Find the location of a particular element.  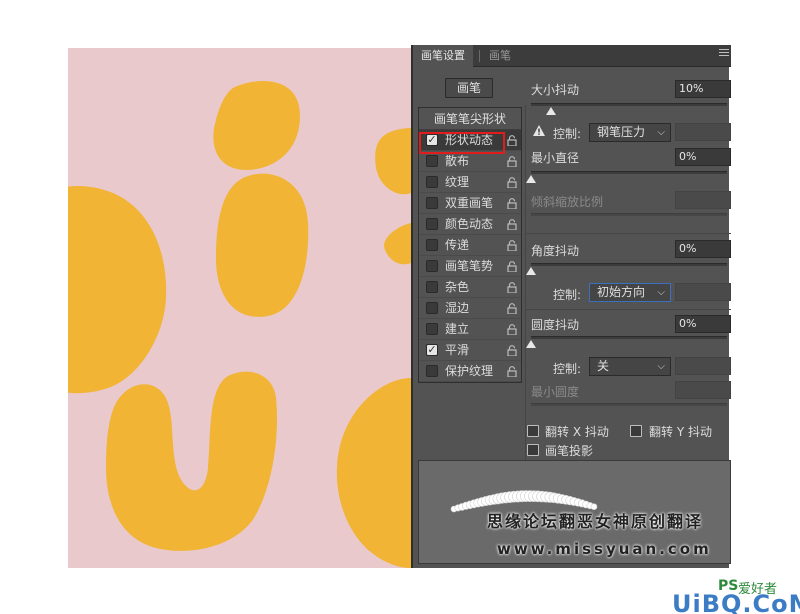

option-label: 传递 is located at coordinates (457, 245).